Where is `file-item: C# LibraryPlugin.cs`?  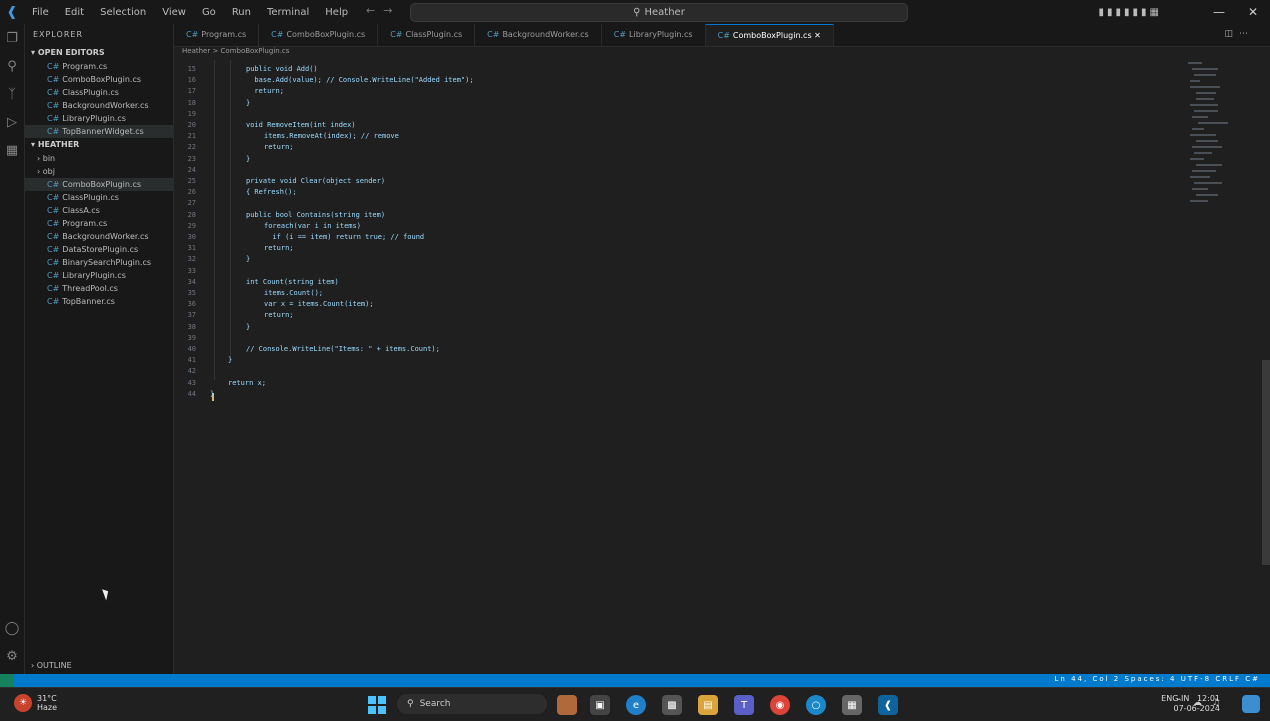 file-item: C# LibraryPlugin.cs is located at coordinates (99, 275).